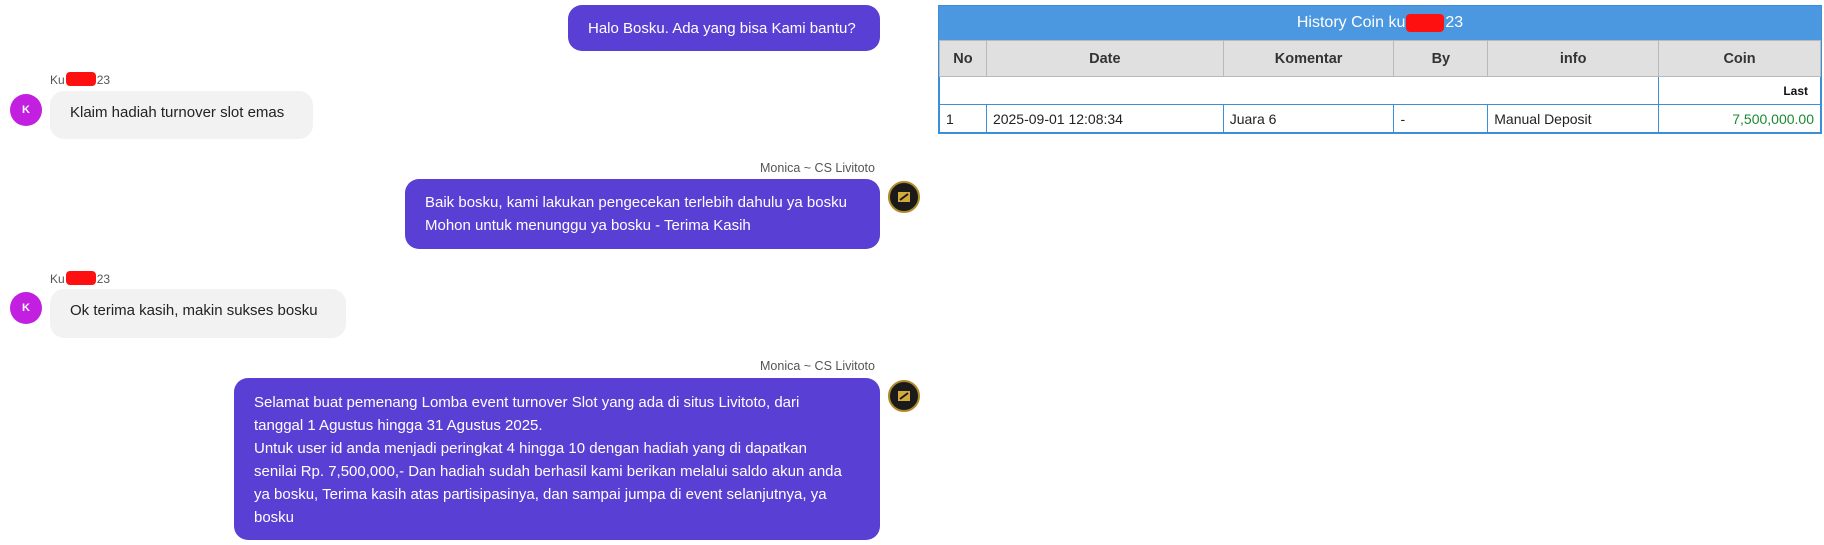 This screenshot has width=1824, height=545. I want to click on last-label: Last, so click(1739, 90).